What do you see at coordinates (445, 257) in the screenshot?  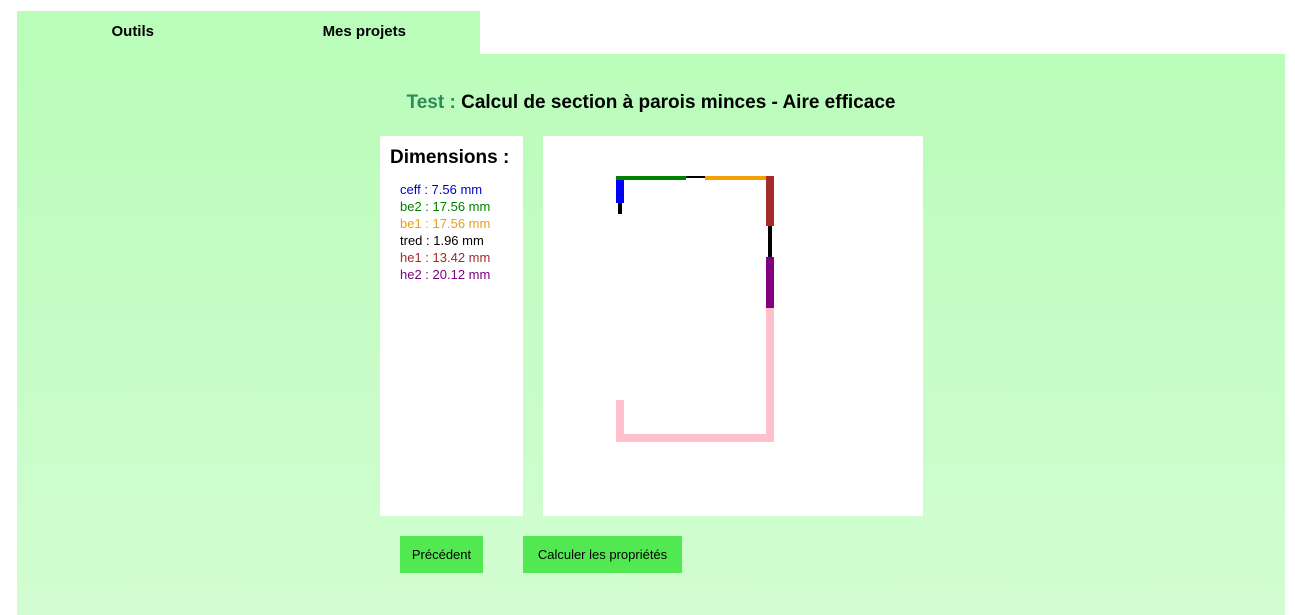 I see `dimension-he1: he1 : 13.42 mm` at bounding box center [445, 257].